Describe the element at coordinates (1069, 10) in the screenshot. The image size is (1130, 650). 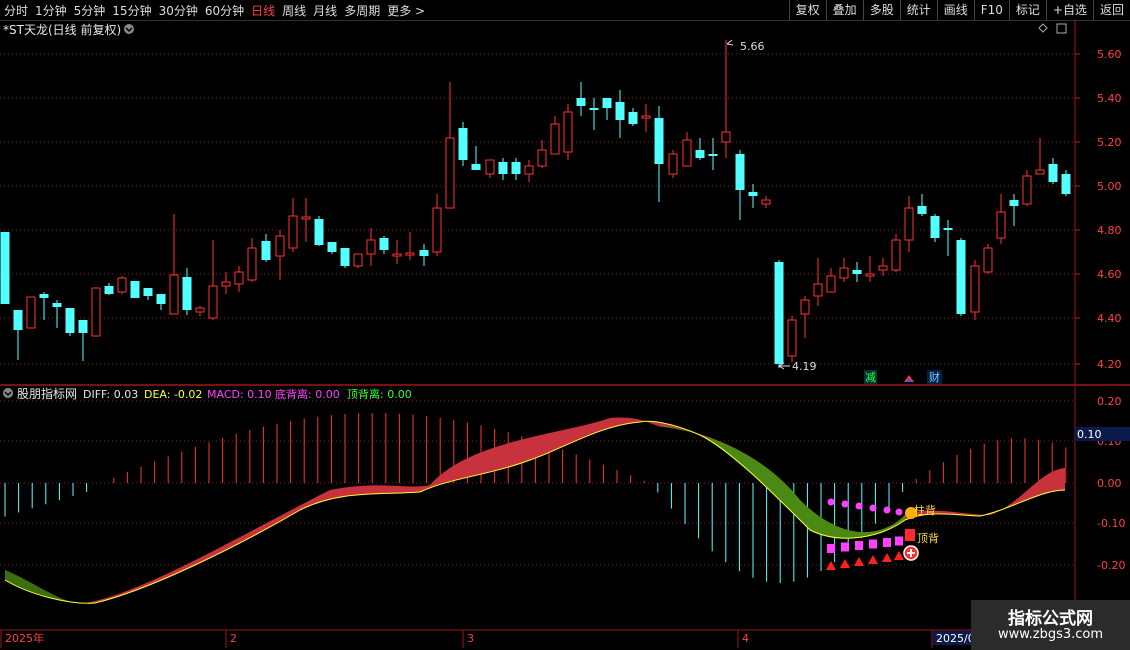
I see `tool-button-7: +自选` at that location.